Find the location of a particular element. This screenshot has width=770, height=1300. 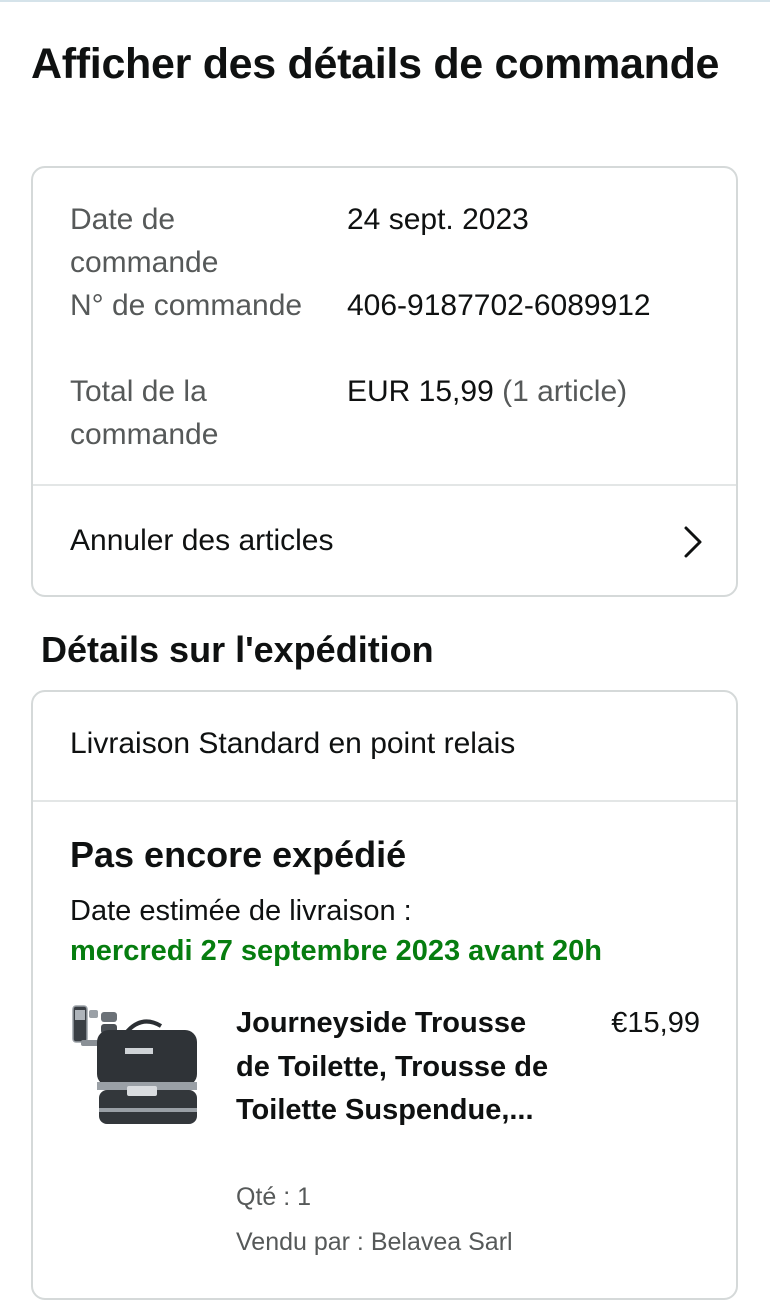

delivery-estimate-date: mercredi 27 septembre 2023 avant 20h is located at coordinates (336, 951).